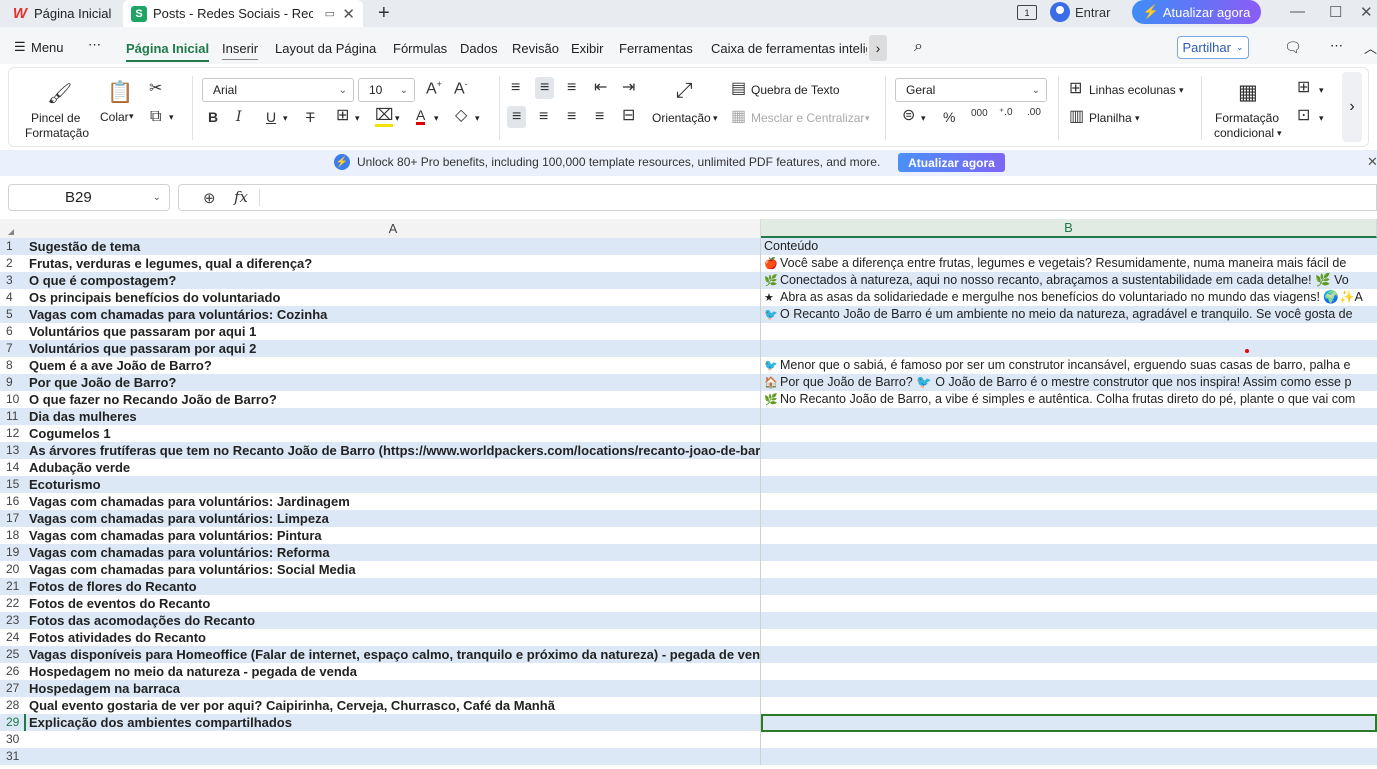 The image size is (1377, 769). Describe the element at coordinates (1069, 246) in the screenshot. I see `cell-b: Conteúdo` at that location.